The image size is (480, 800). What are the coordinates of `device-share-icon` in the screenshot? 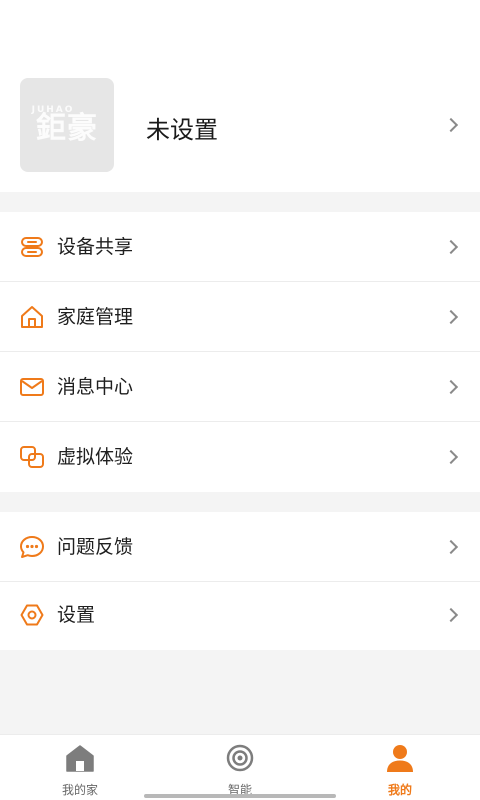 It's located at (32, 247).